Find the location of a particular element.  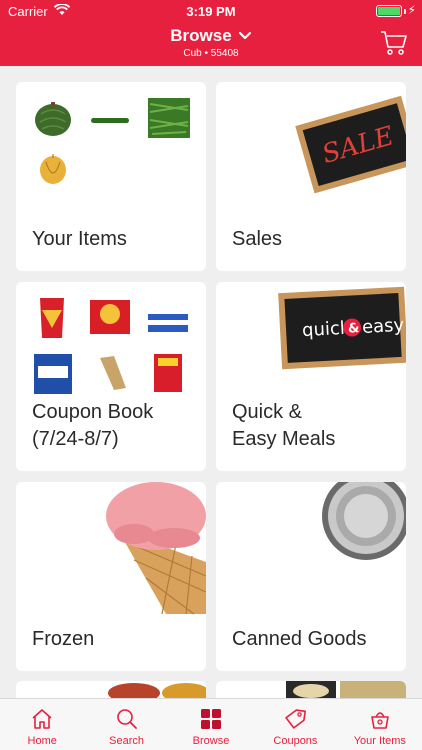

charging-icon: ⚡ is located at coordinates (411, 10).